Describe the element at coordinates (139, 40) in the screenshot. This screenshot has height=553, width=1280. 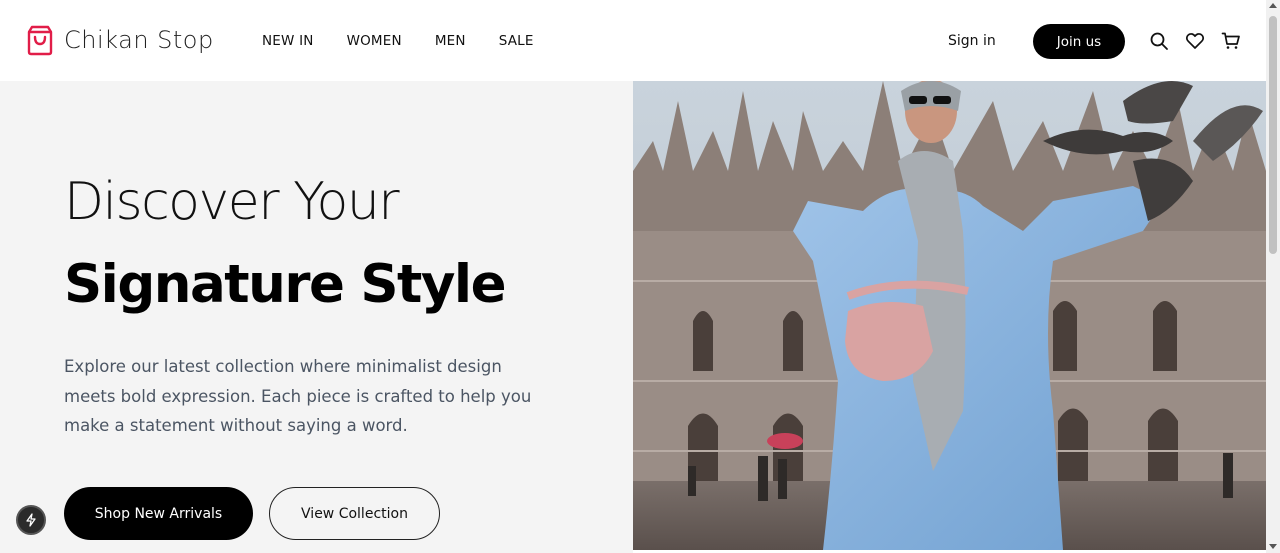
I see `brand-name: Chikan Stop` at that location.